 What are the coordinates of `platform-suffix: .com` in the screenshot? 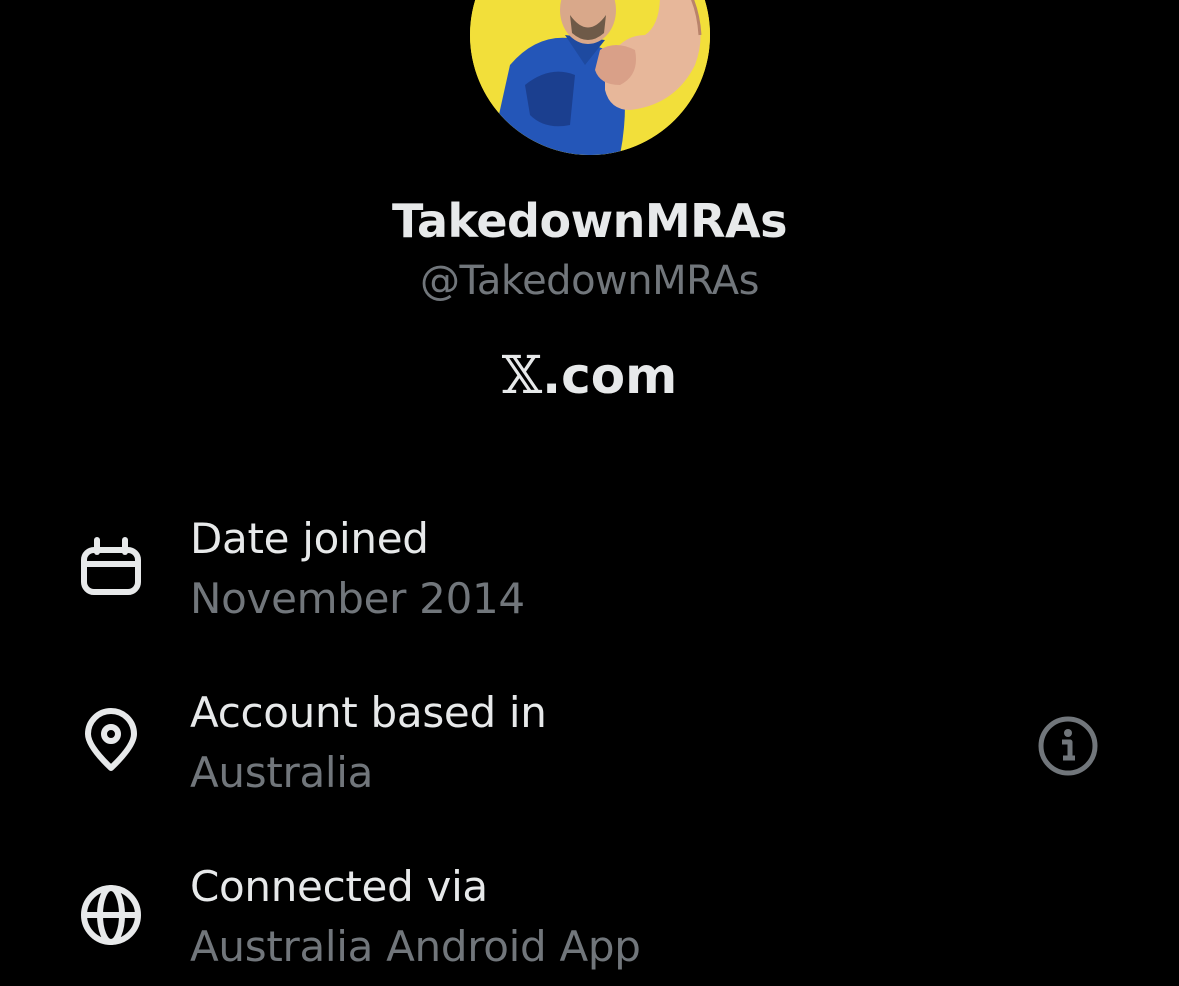 It's located at (610, 376).